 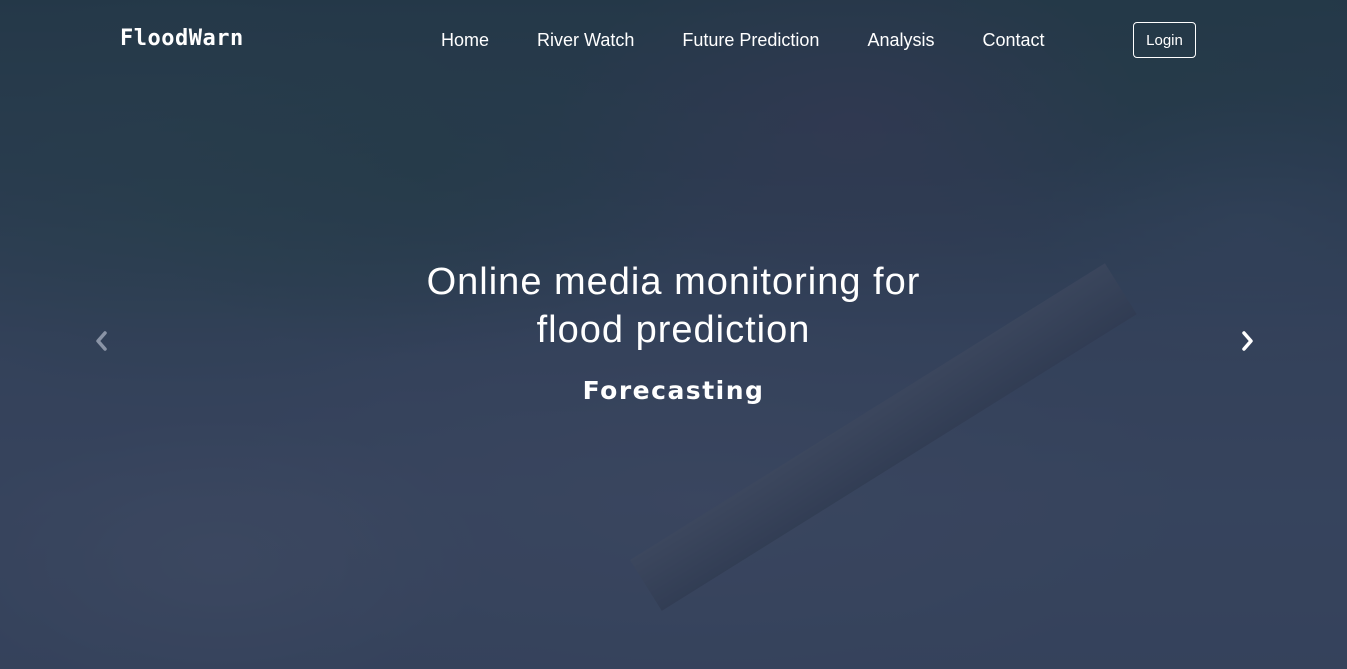 I want to click on nav-link-contact: Contact, so click(x=1013, y=40).